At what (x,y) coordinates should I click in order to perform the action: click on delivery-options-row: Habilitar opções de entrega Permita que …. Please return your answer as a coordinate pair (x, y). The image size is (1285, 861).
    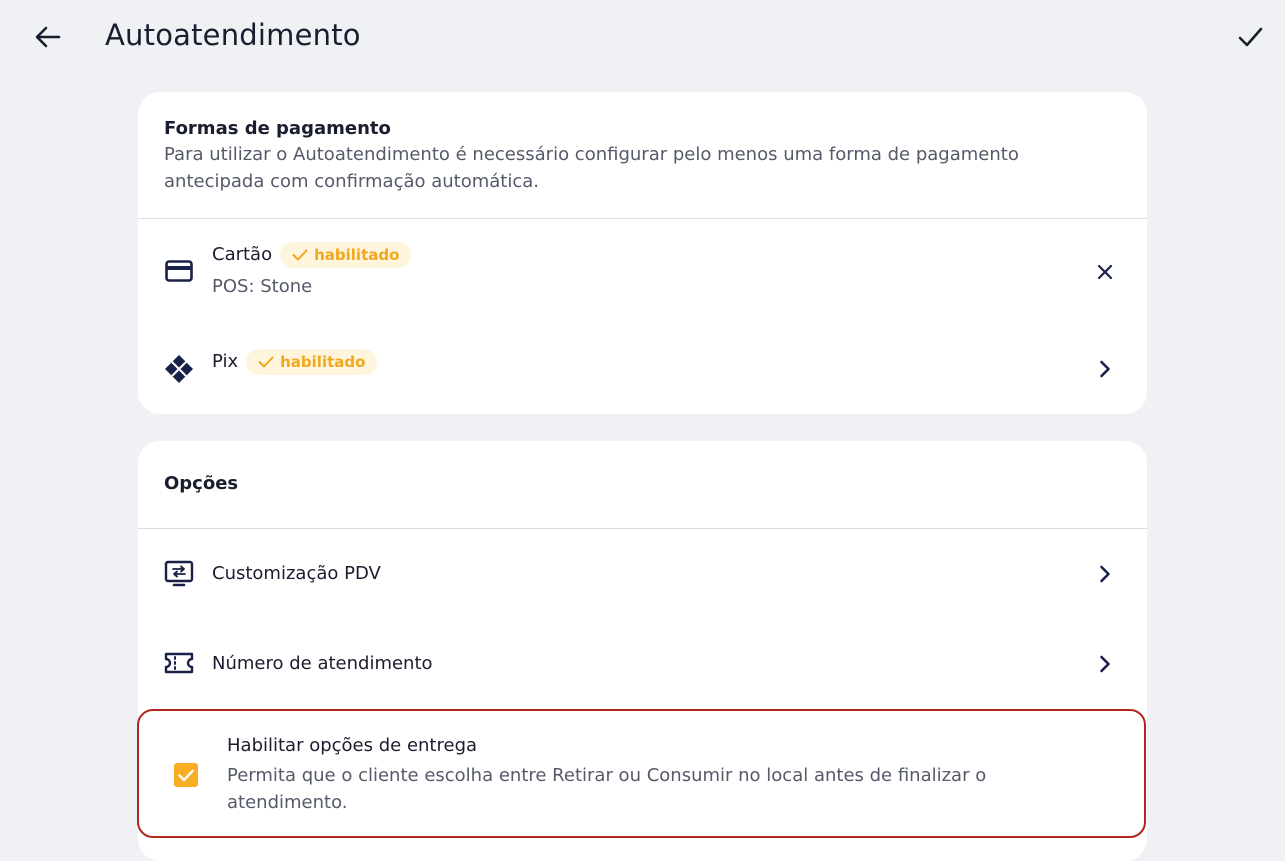
    Looking at the image, I should click on (641, 773).